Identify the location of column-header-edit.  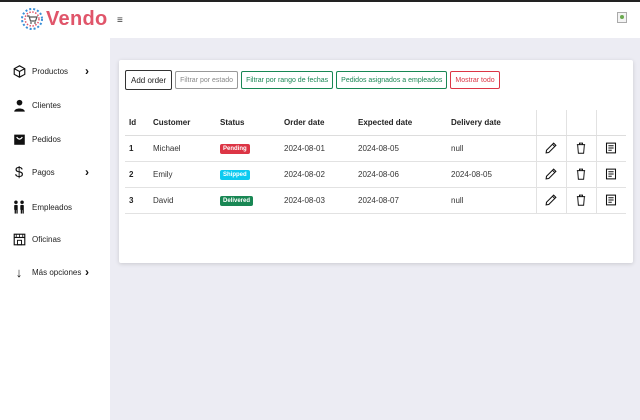
(550, 123).